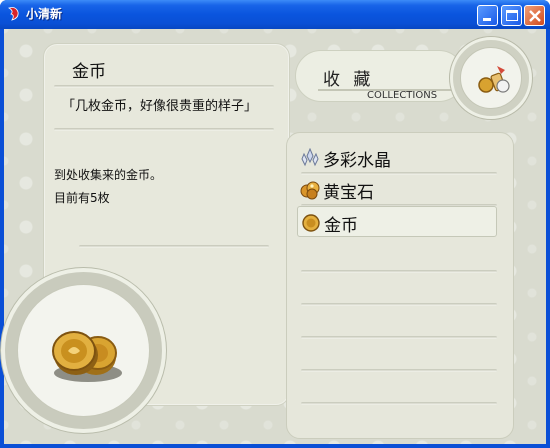 This screenshot has height=448, width=550. What do you see at coordinates (87, 356) in the screenshot?
I see `coin-stack-icon` at bounding box center [87, 356].